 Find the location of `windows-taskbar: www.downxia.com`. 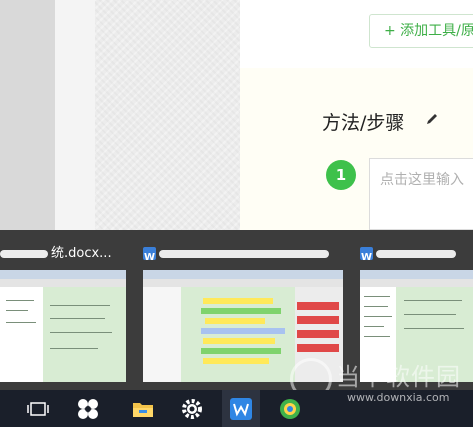

windows-taskbar: www.downxia.com is located at coordinates (236, 408).